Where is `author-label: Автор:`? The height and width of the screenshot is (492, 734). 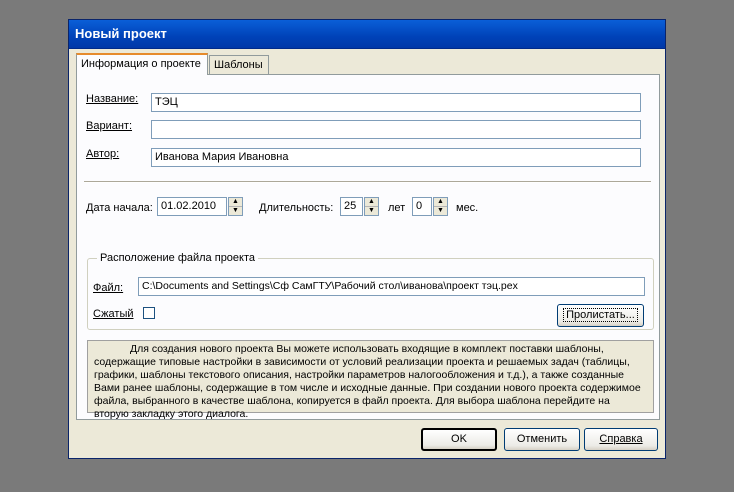 author-label: Автор: is located at coordinates (102, 154).